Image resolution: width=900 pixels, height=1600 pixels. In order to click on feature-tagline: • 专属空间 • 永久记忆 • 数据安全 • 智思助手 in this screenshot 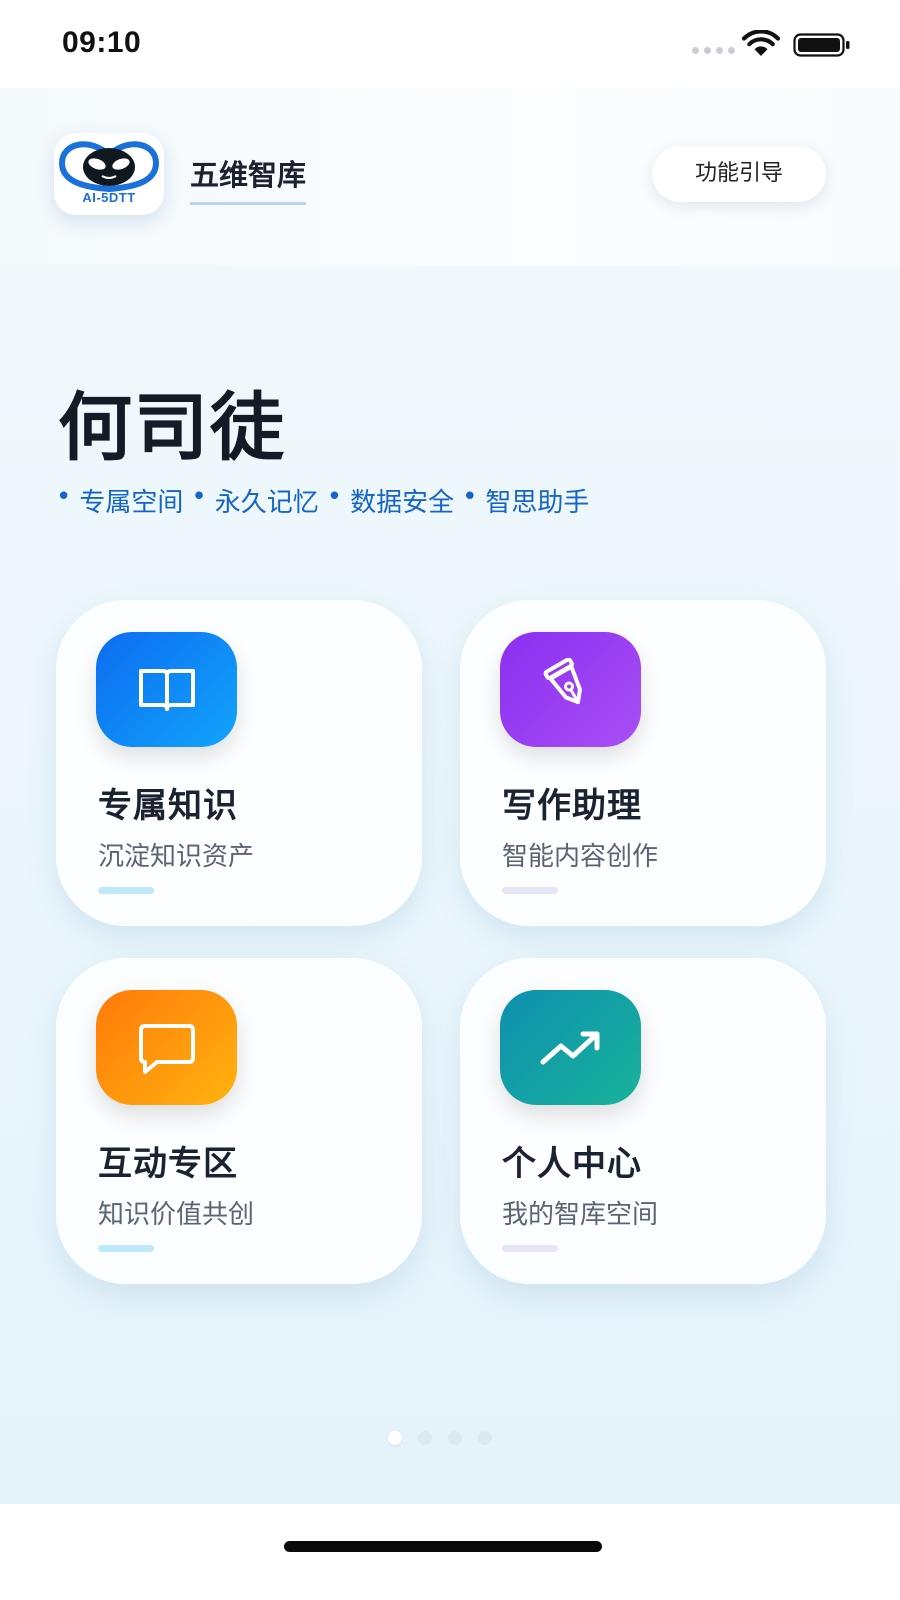, I will do `click(323, 500)`.